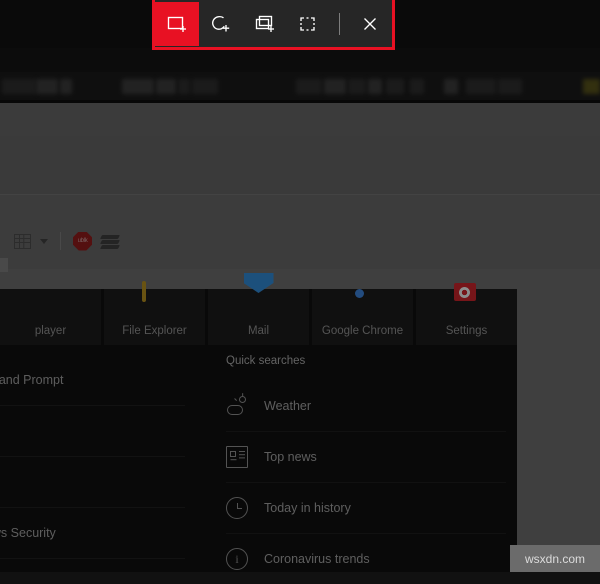  I want to click on quick-searches-heading: Quick searches, so click(266, 361).